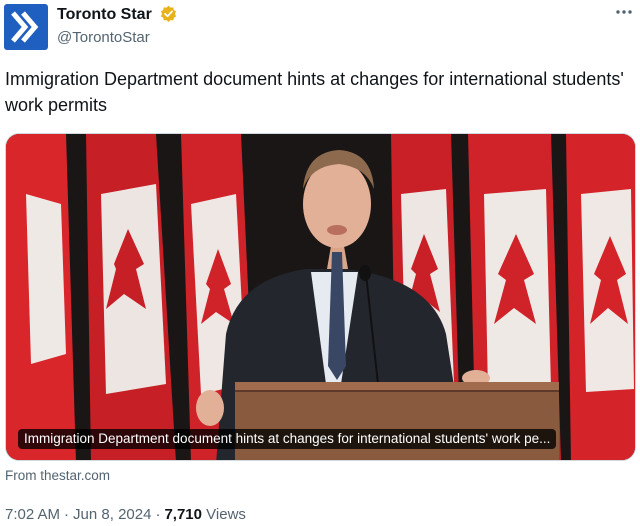 This screenshot has width=640, height=526. I want to click on views-label: Views, so click(226, 514).